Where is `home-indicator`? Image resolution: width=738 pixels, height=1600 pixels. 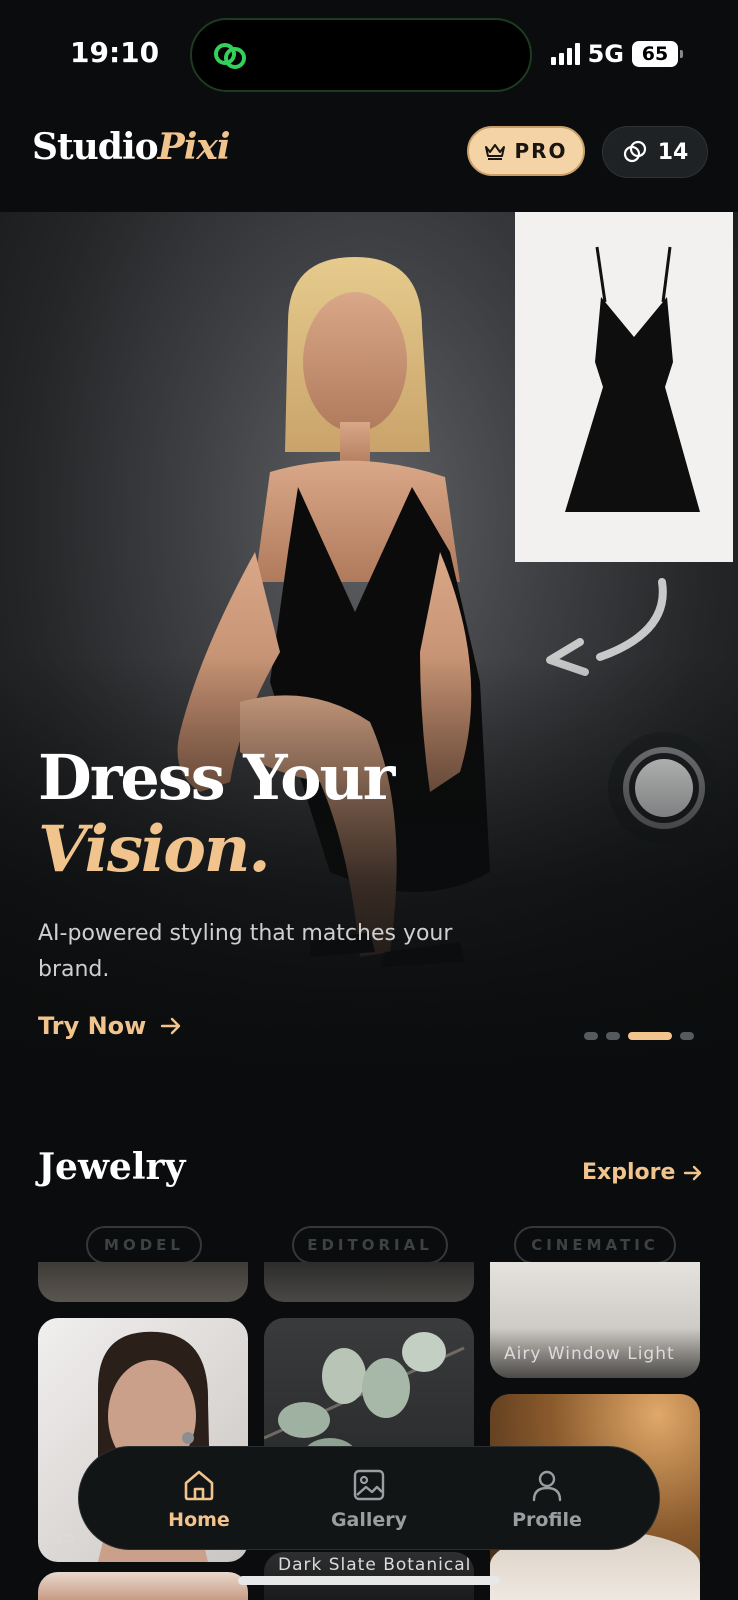 home-indicator is located at coordinates (369, 1580).